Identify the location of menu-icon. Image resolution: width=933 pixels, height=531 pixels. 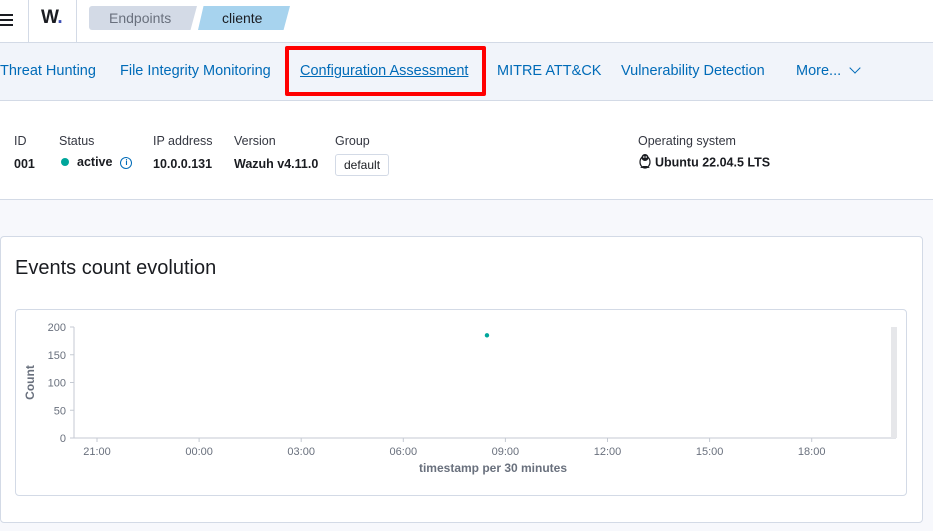
(7, 20).